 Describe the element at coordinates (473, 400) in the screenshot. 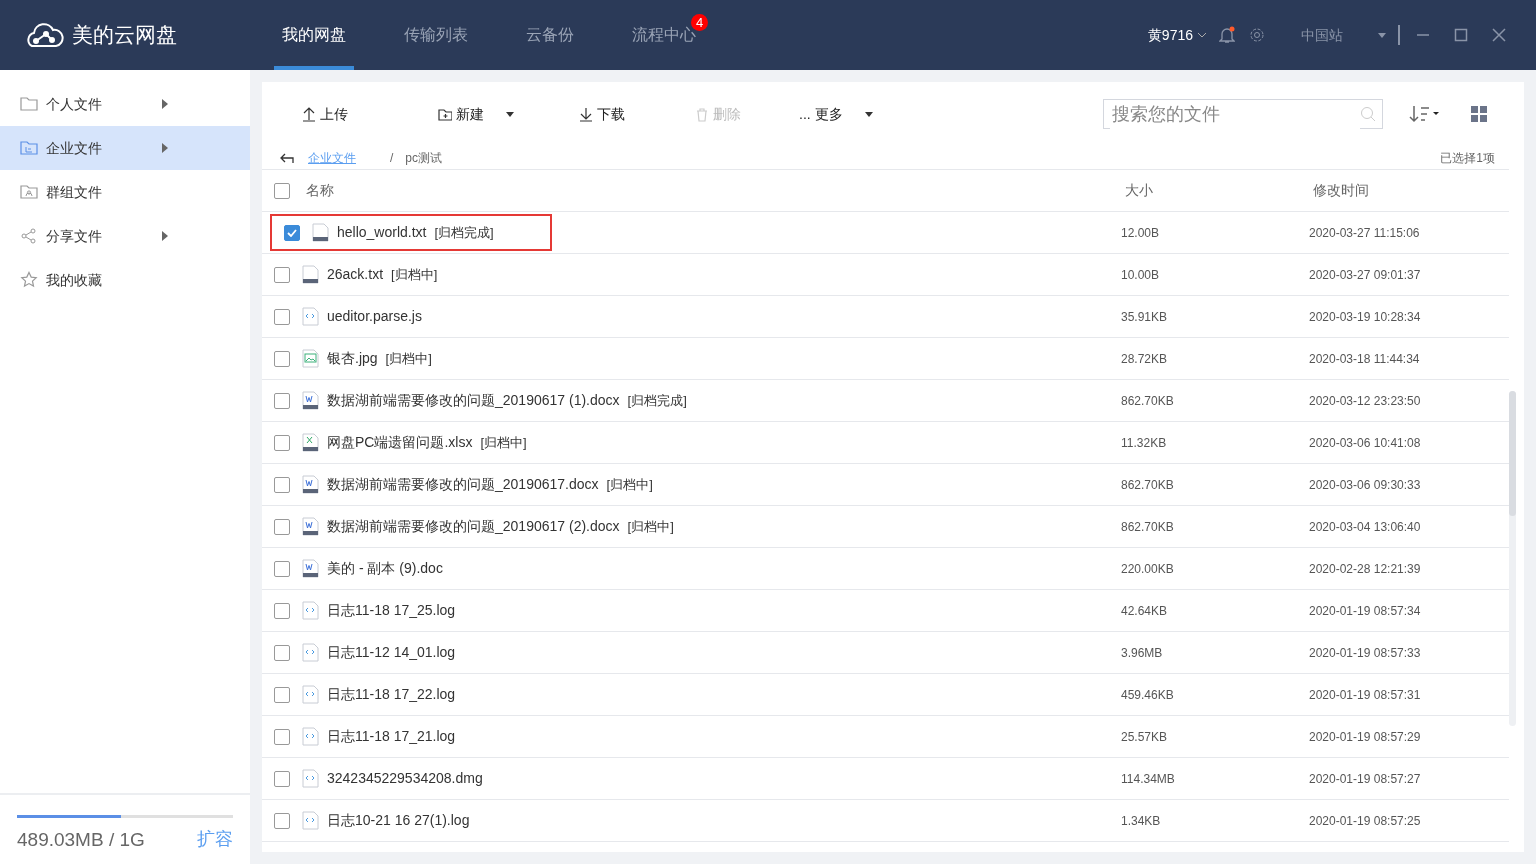

I see `file-name: 数据湖前端需要修改的问题_20190617 (1).docx` at that location.